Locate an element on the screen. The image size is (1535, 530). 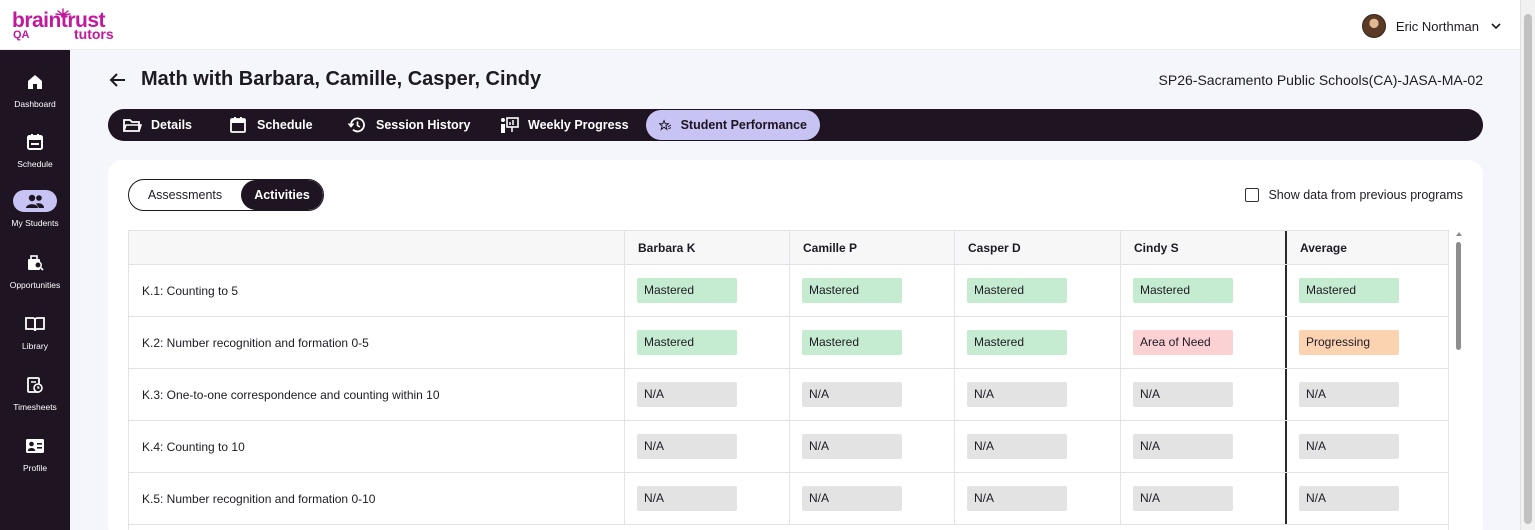
tab-student-performance: Student Performance is located at coordinates (733, 125).